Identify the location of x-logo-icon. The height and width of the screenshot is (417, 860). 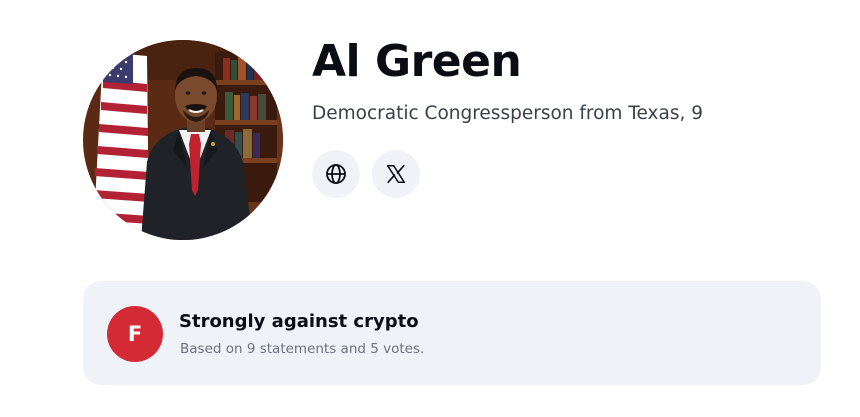
(396, 174).